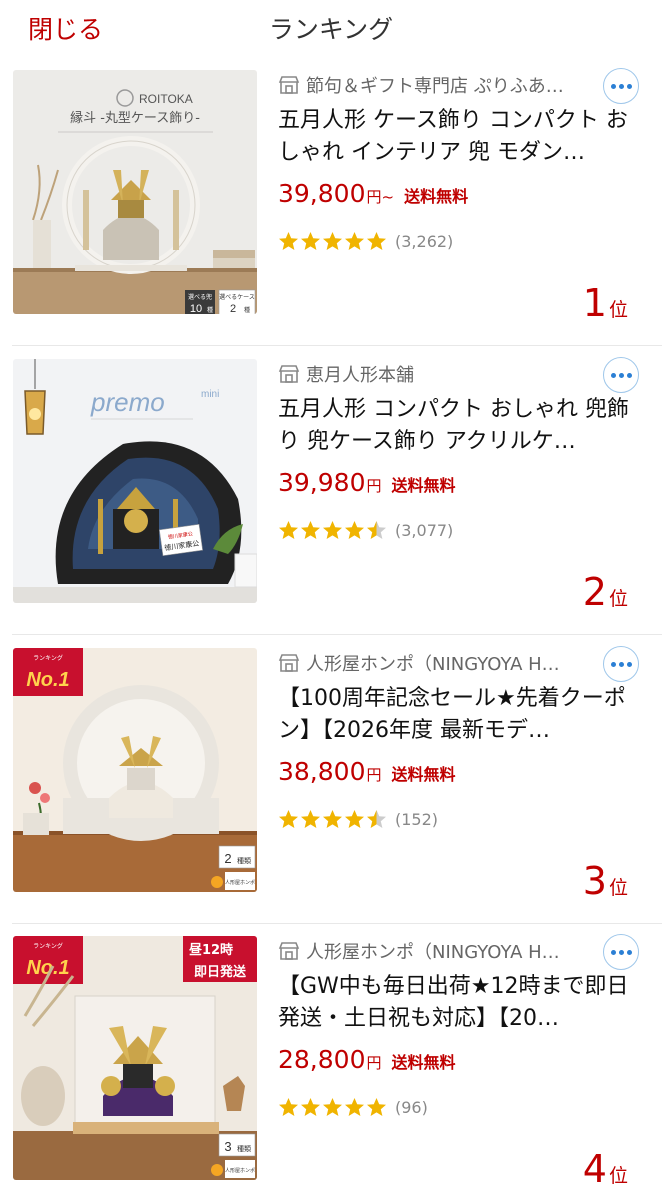 The width and height of the screenshot is (662, 1200). I want to click on rank-badge: 1 位, so click(605, 303).